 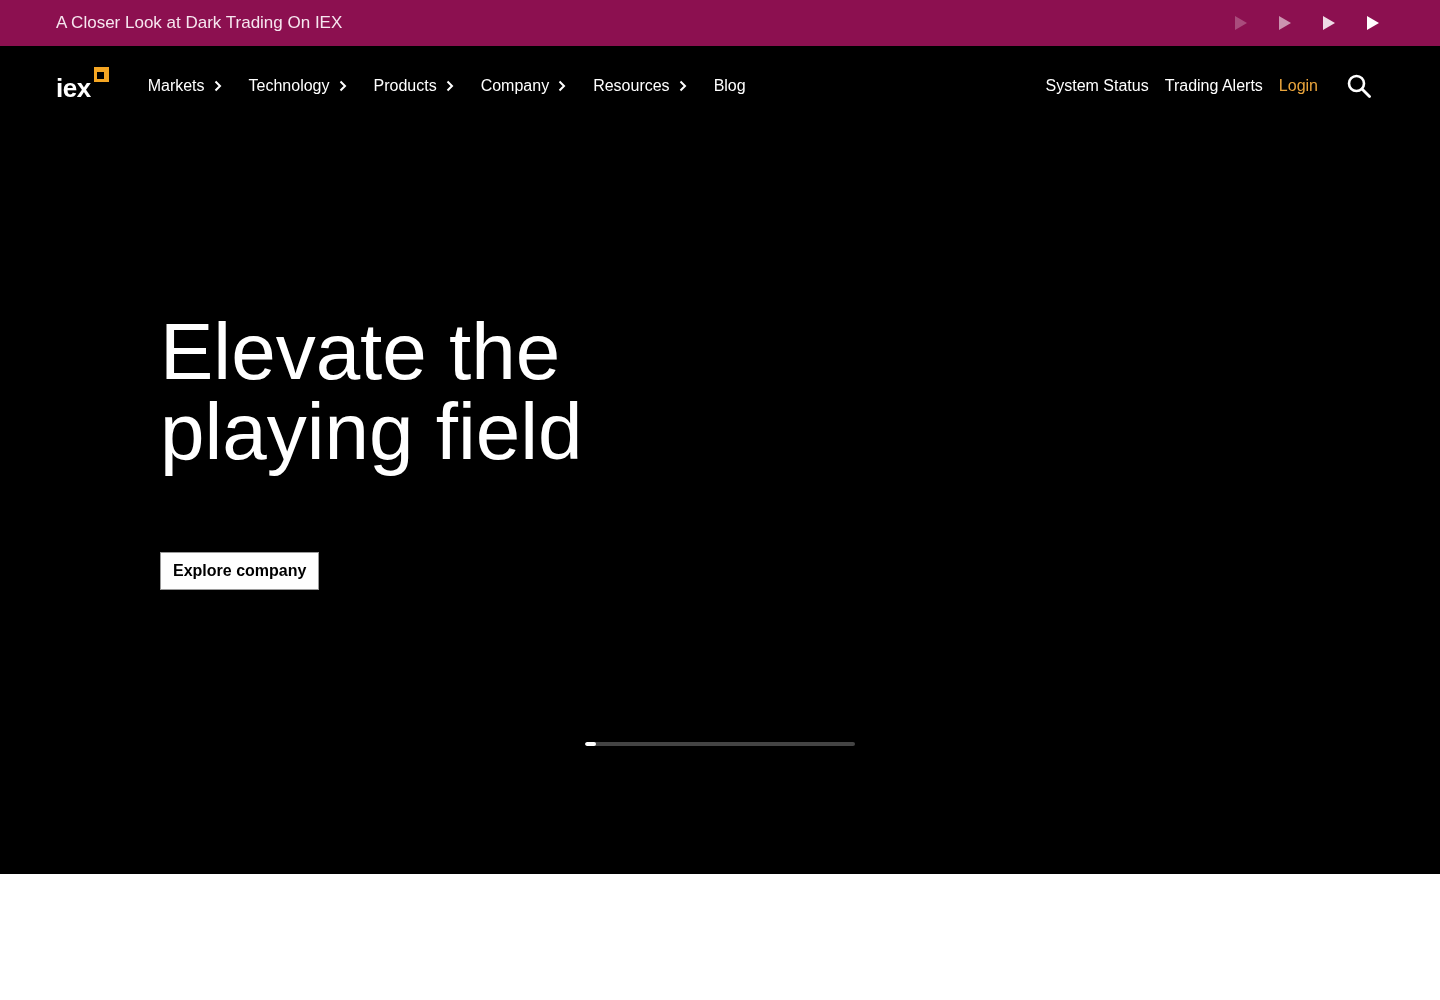 I want to click on nav-menu-item: Technology, so click(x=297, y=86).